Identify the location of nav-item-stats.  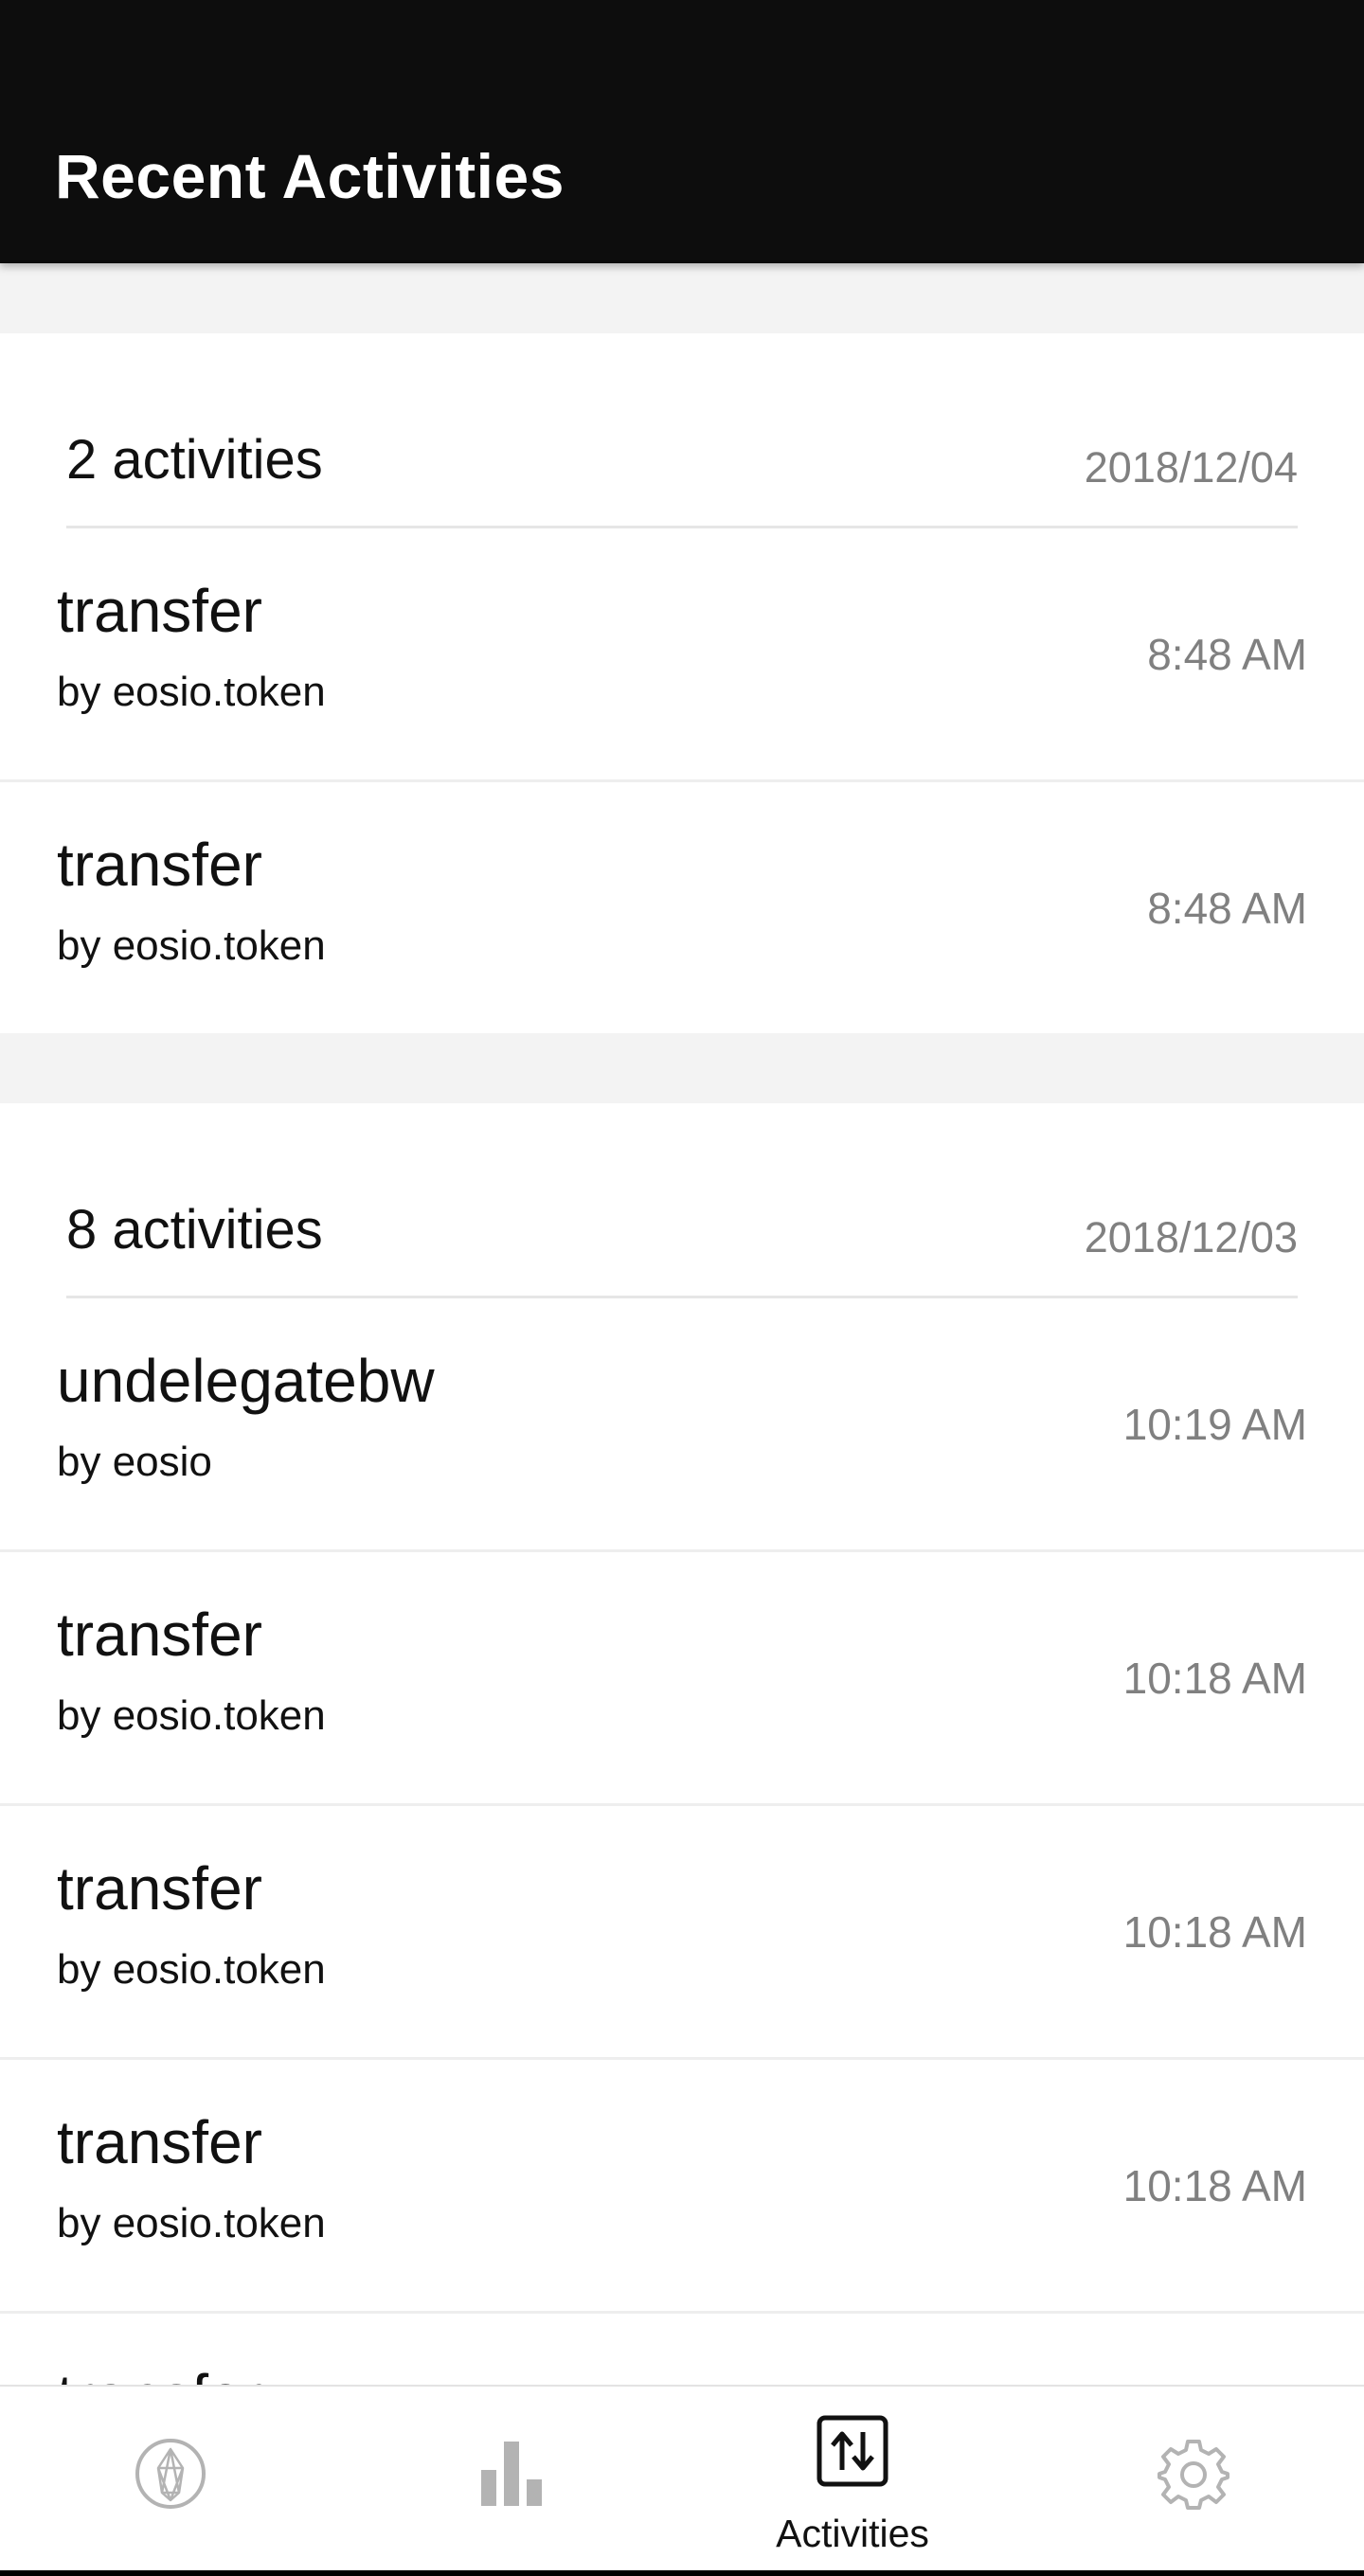
(511, 2478).